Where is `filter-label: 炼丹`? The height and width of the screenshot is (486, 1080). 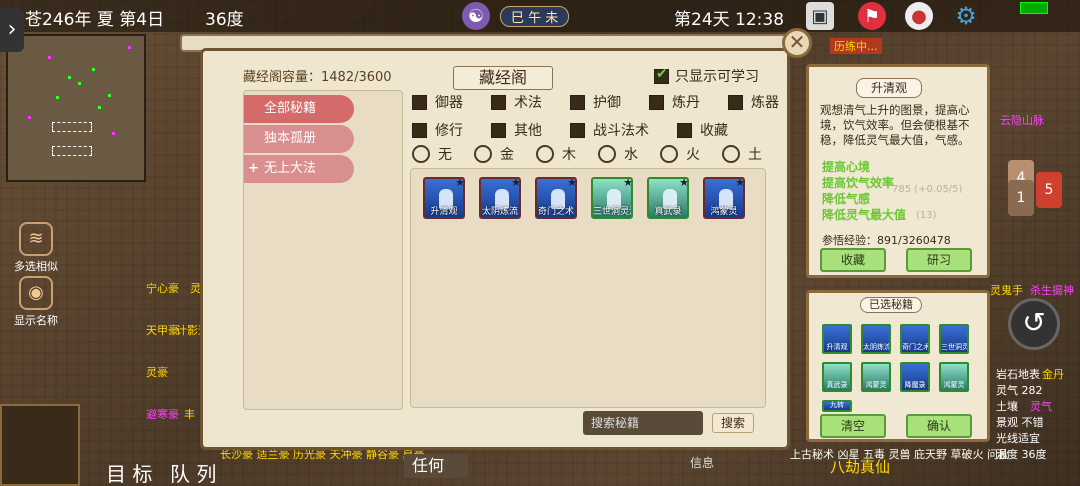 filter-label: 炼丹 is located at coordinates (686, 103).